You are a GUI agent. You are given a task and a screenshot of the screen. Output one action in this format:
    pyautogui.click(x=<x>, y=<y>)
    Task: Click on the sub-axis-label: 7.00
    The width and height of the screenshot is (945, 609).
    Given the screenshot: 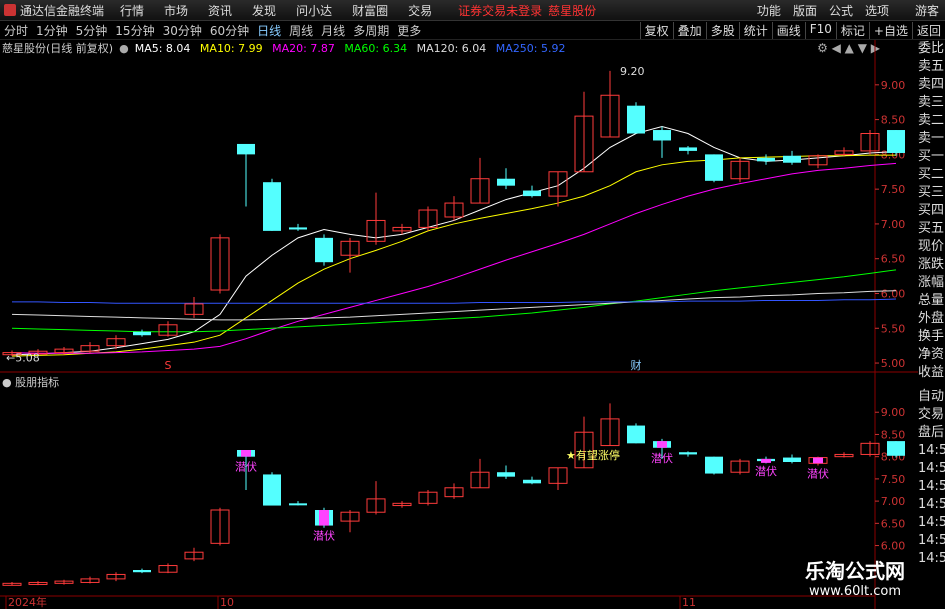 What is the action you would take?
    pyautogui.click(x=893, y=501)
    